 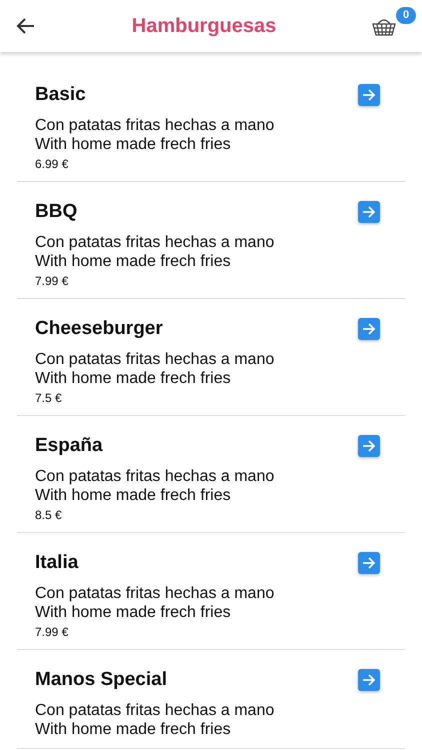 What do you see at coordinates (99, 329) in the screenshot?
I see `product-name: Cheeseburger` at bounding box center [99, 329].